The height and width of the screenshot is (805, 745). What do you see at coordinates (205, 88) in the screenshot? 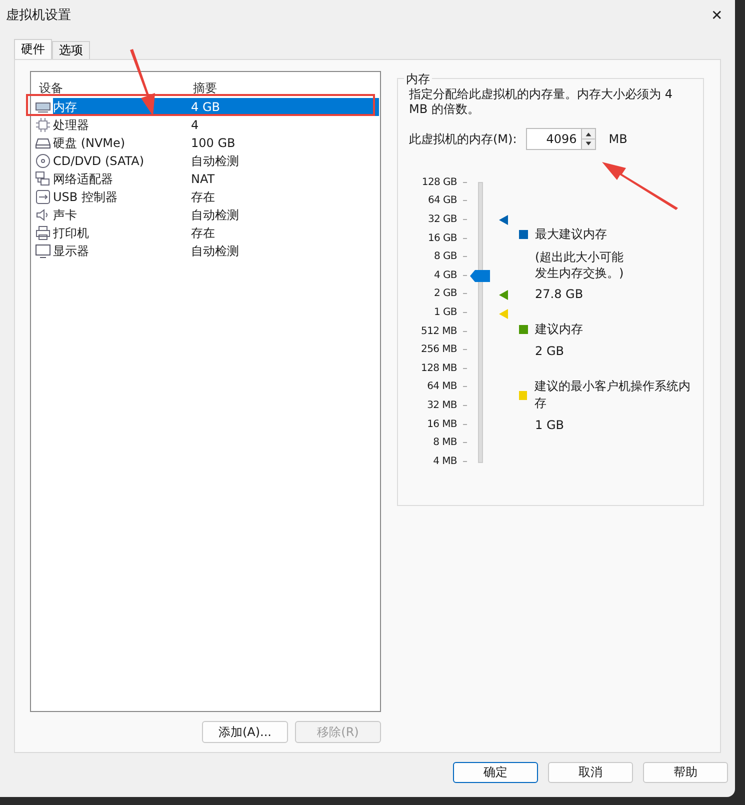
I see `column-header: 摘要` at bounding box center [205, 88].